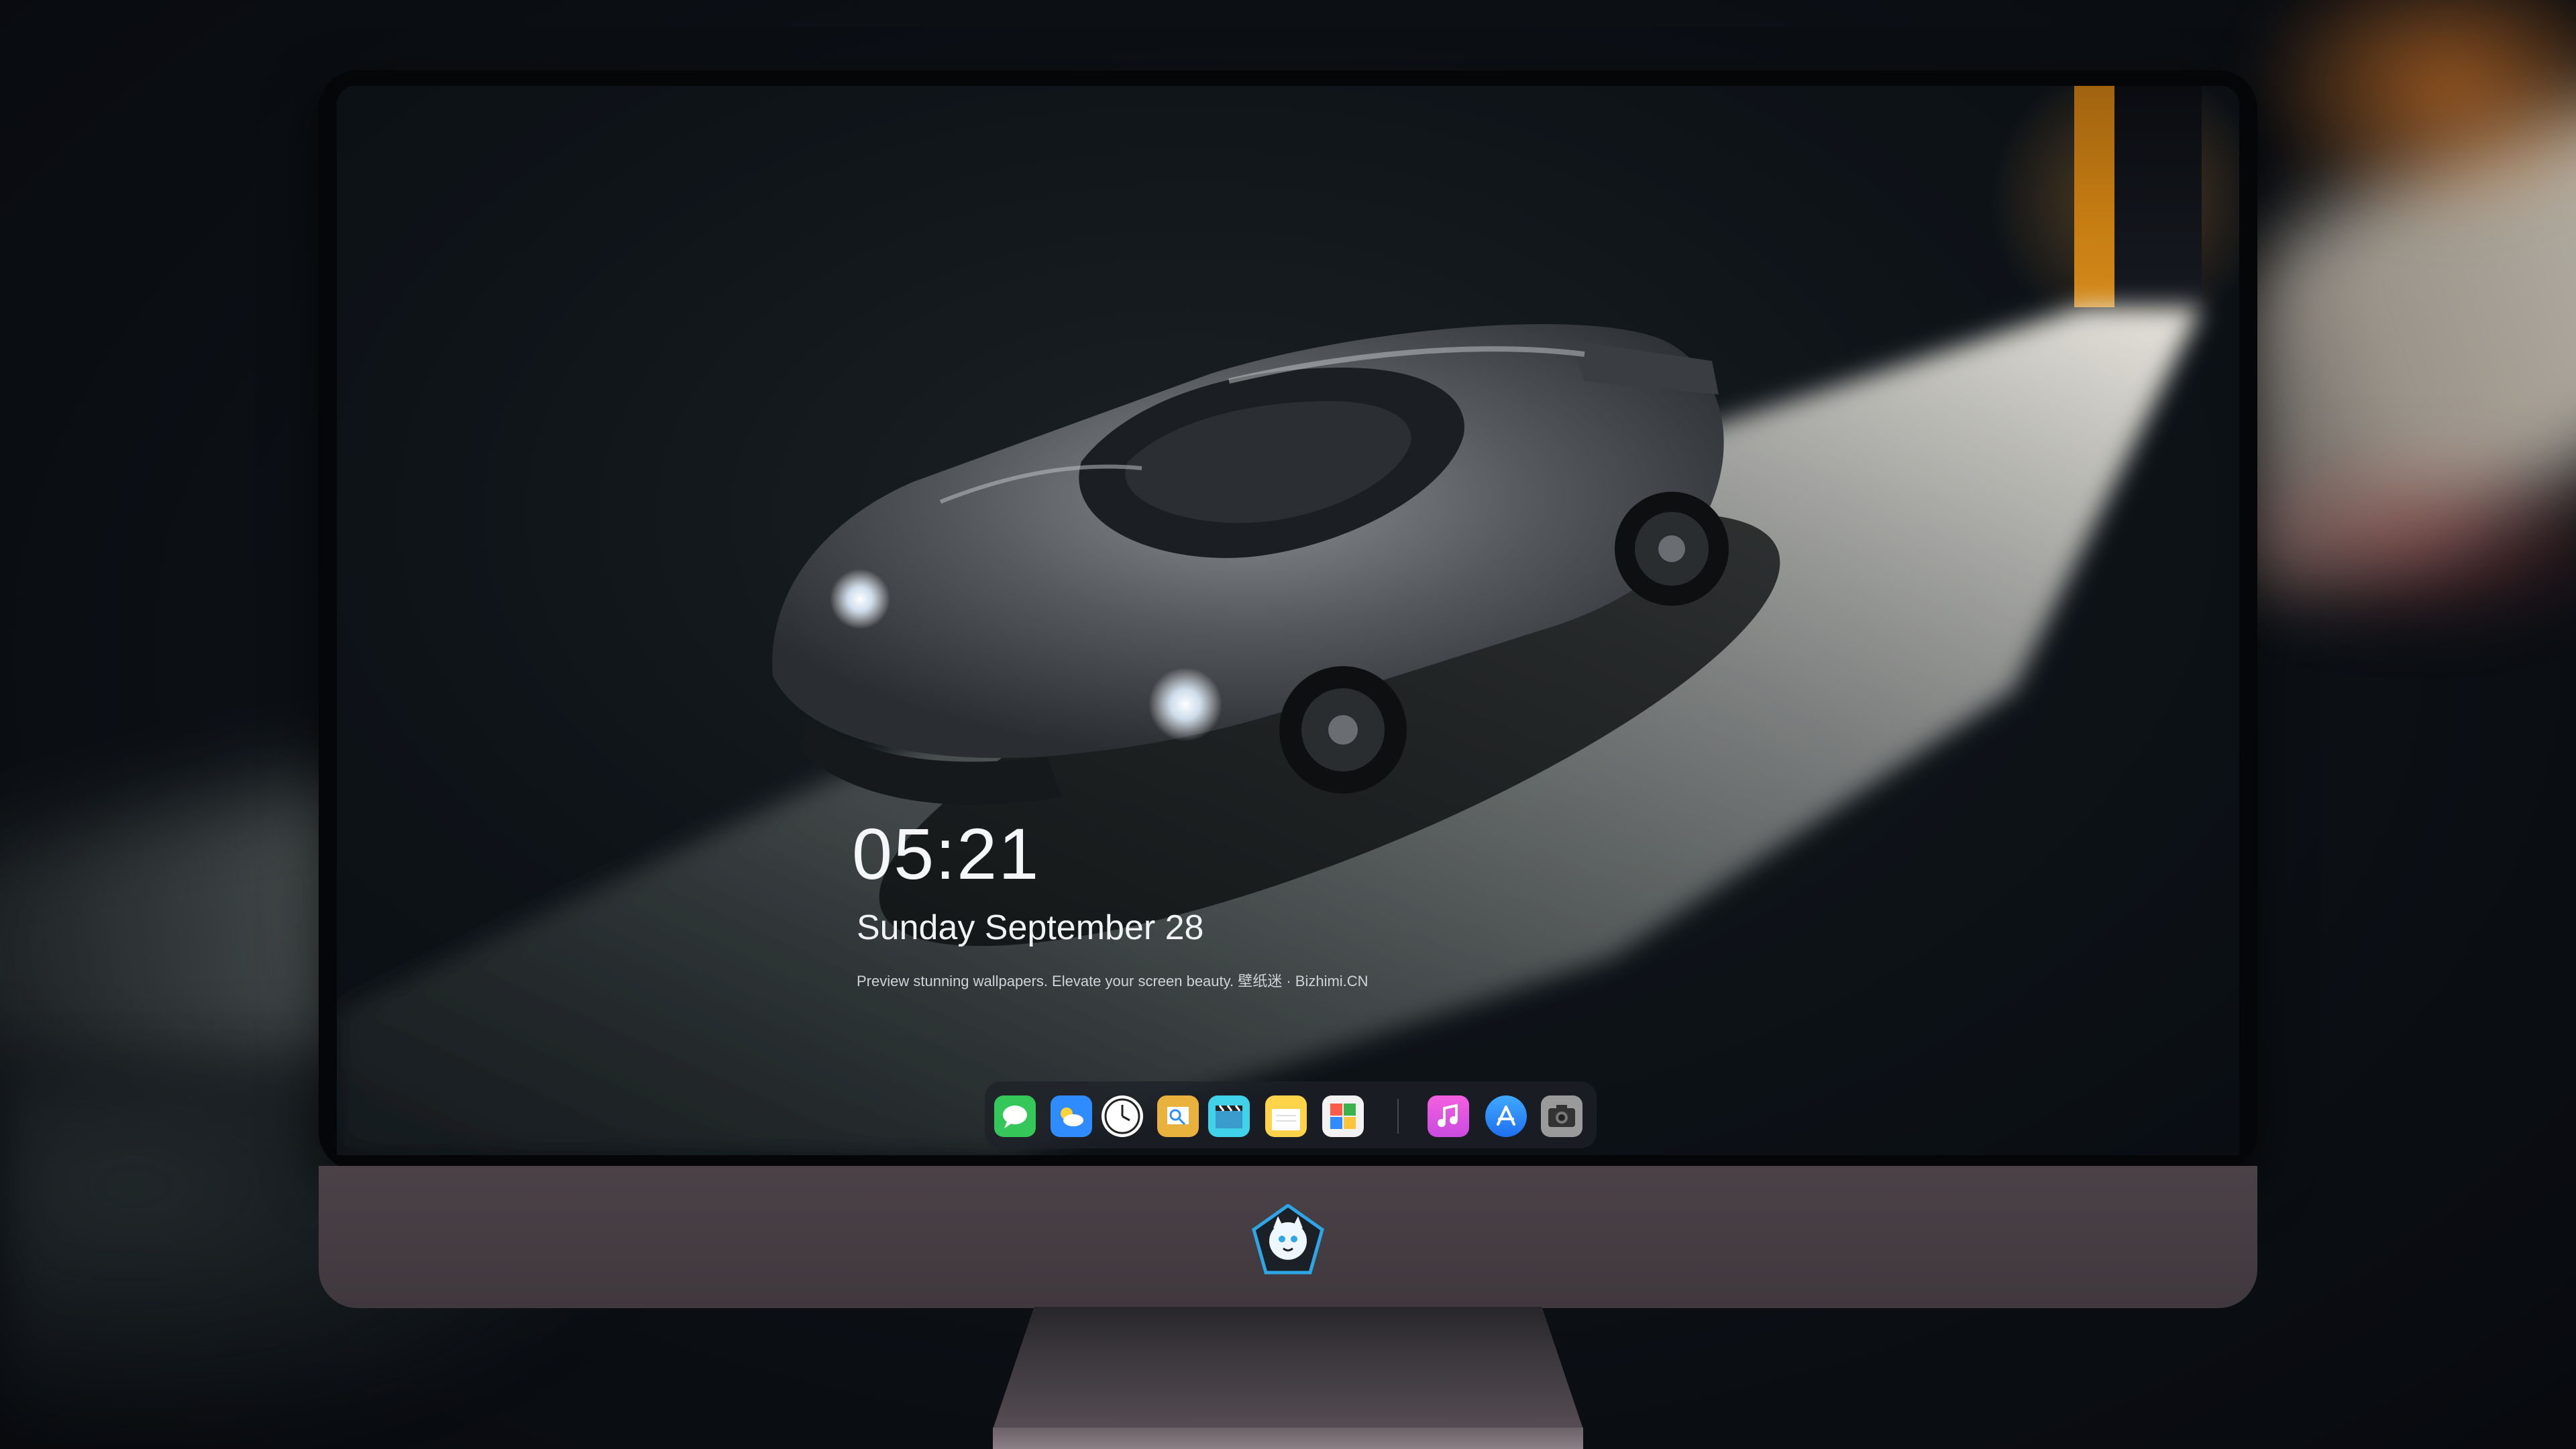  What do you see at coordinates (1071, 1116) in the screenshot?
I see `weather-icon` at bounding box center [1071, 1116].